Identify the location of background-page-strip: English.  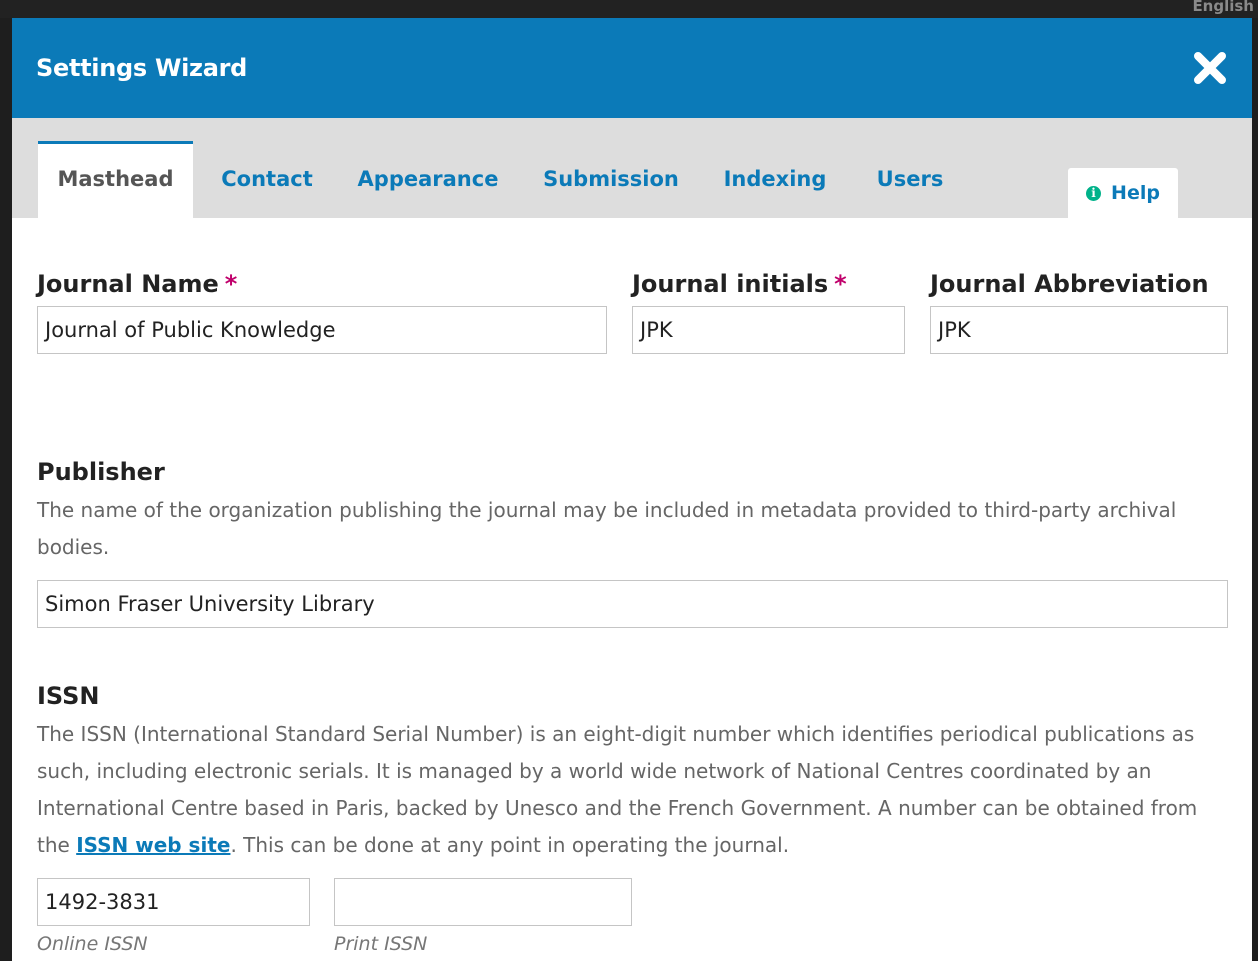
(629, 9).